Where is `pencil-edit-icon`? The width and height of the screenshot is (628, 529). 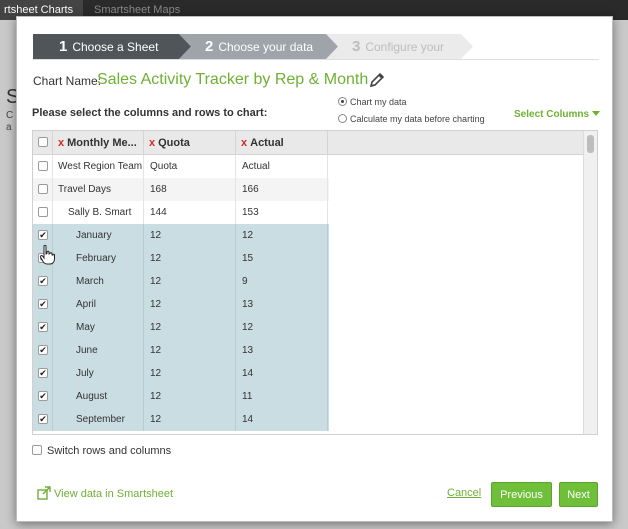 pencil-edit-icon is located at coordinates (377, 80).